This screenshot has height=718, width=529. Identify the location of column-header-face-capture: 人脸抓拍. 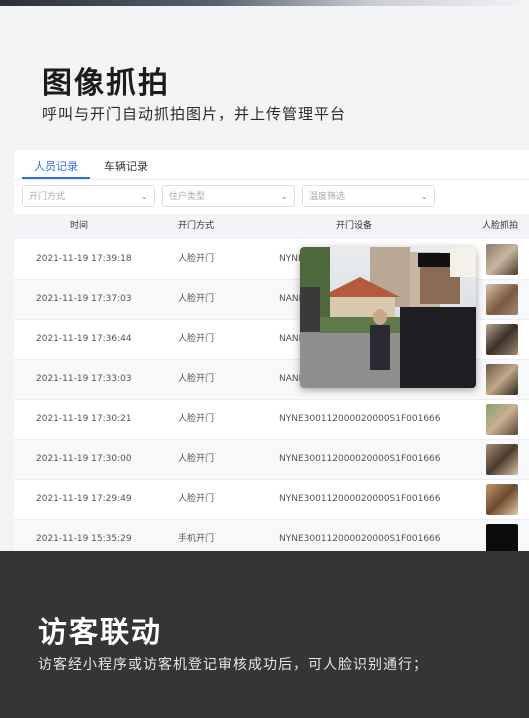
(500, 226).